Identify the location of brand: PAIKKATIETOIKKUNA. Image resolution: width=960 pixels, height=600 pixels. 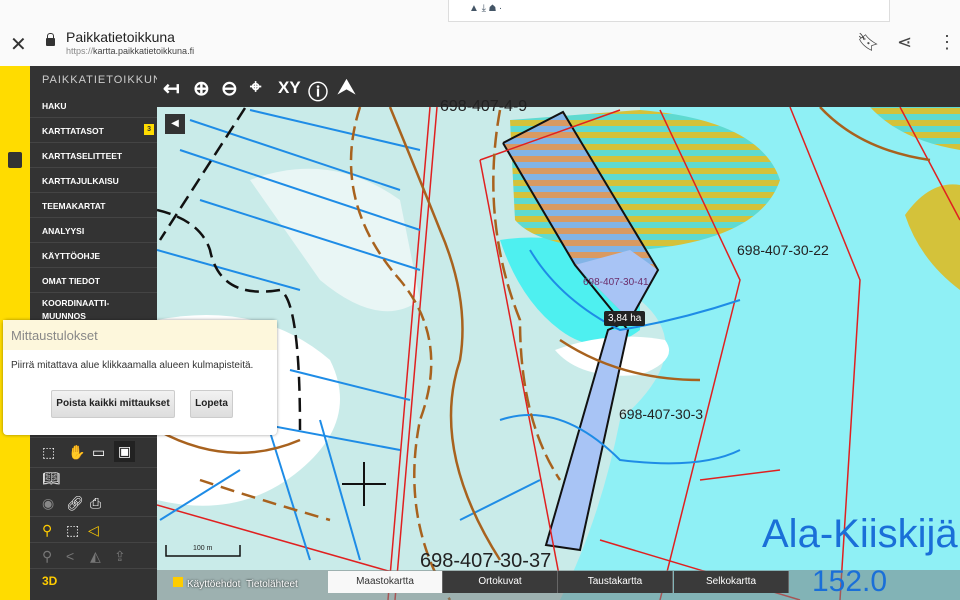
(106, 80).